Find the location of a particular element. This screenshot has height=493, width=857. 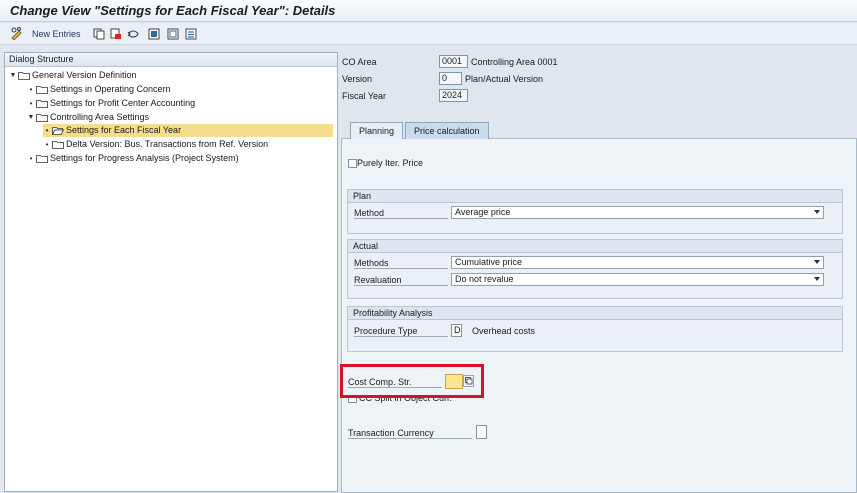

application-toolbar: New Entries is located at coordinates (428, 34).